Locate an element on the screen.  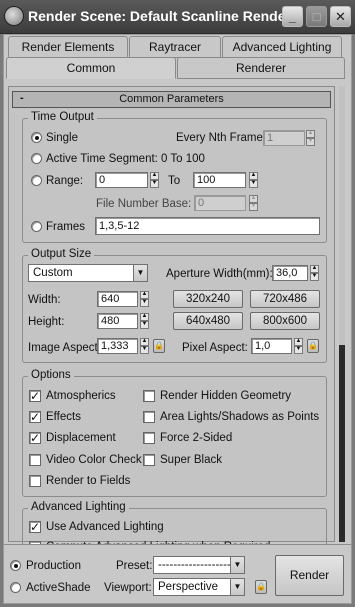
render-button: Render is located at coordinates (309, 575).